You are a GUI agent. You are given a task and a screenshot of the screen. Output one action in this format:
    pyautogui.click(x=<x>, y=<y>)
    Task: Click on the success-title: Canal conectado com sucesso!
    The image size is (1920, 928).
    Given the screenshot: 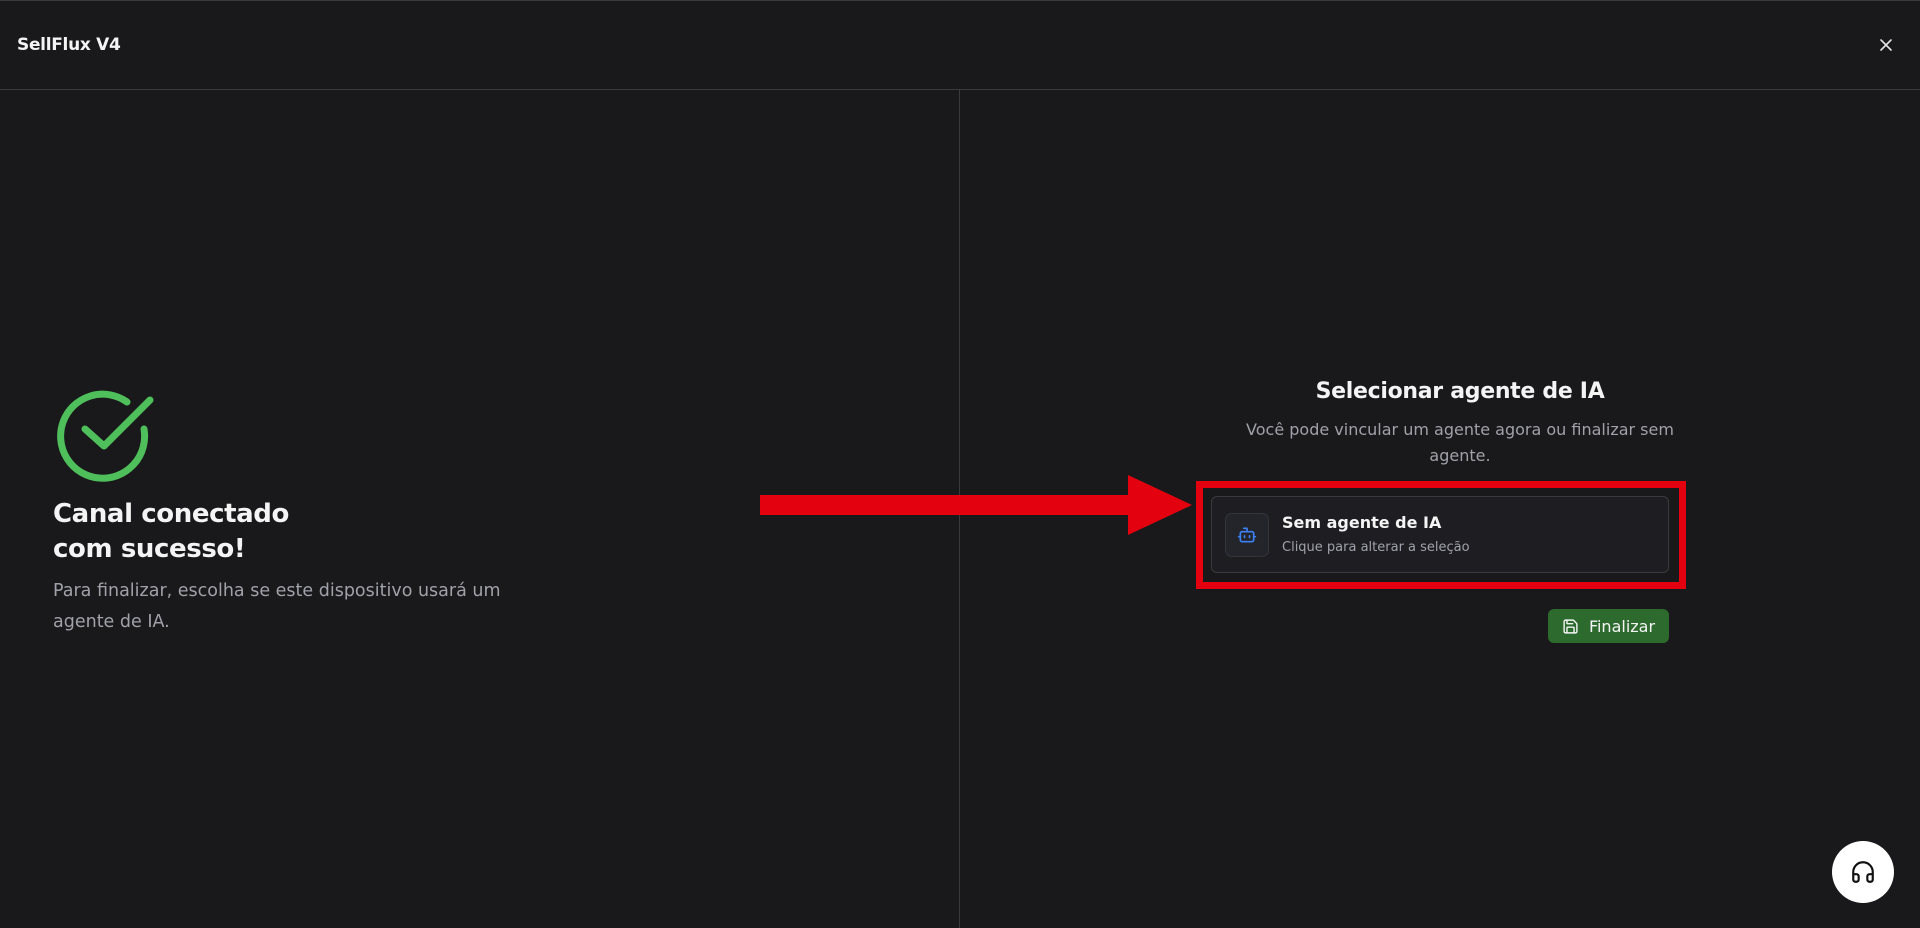 What is the action you would take?
    pyautogui.click(x=253, y=532)
    